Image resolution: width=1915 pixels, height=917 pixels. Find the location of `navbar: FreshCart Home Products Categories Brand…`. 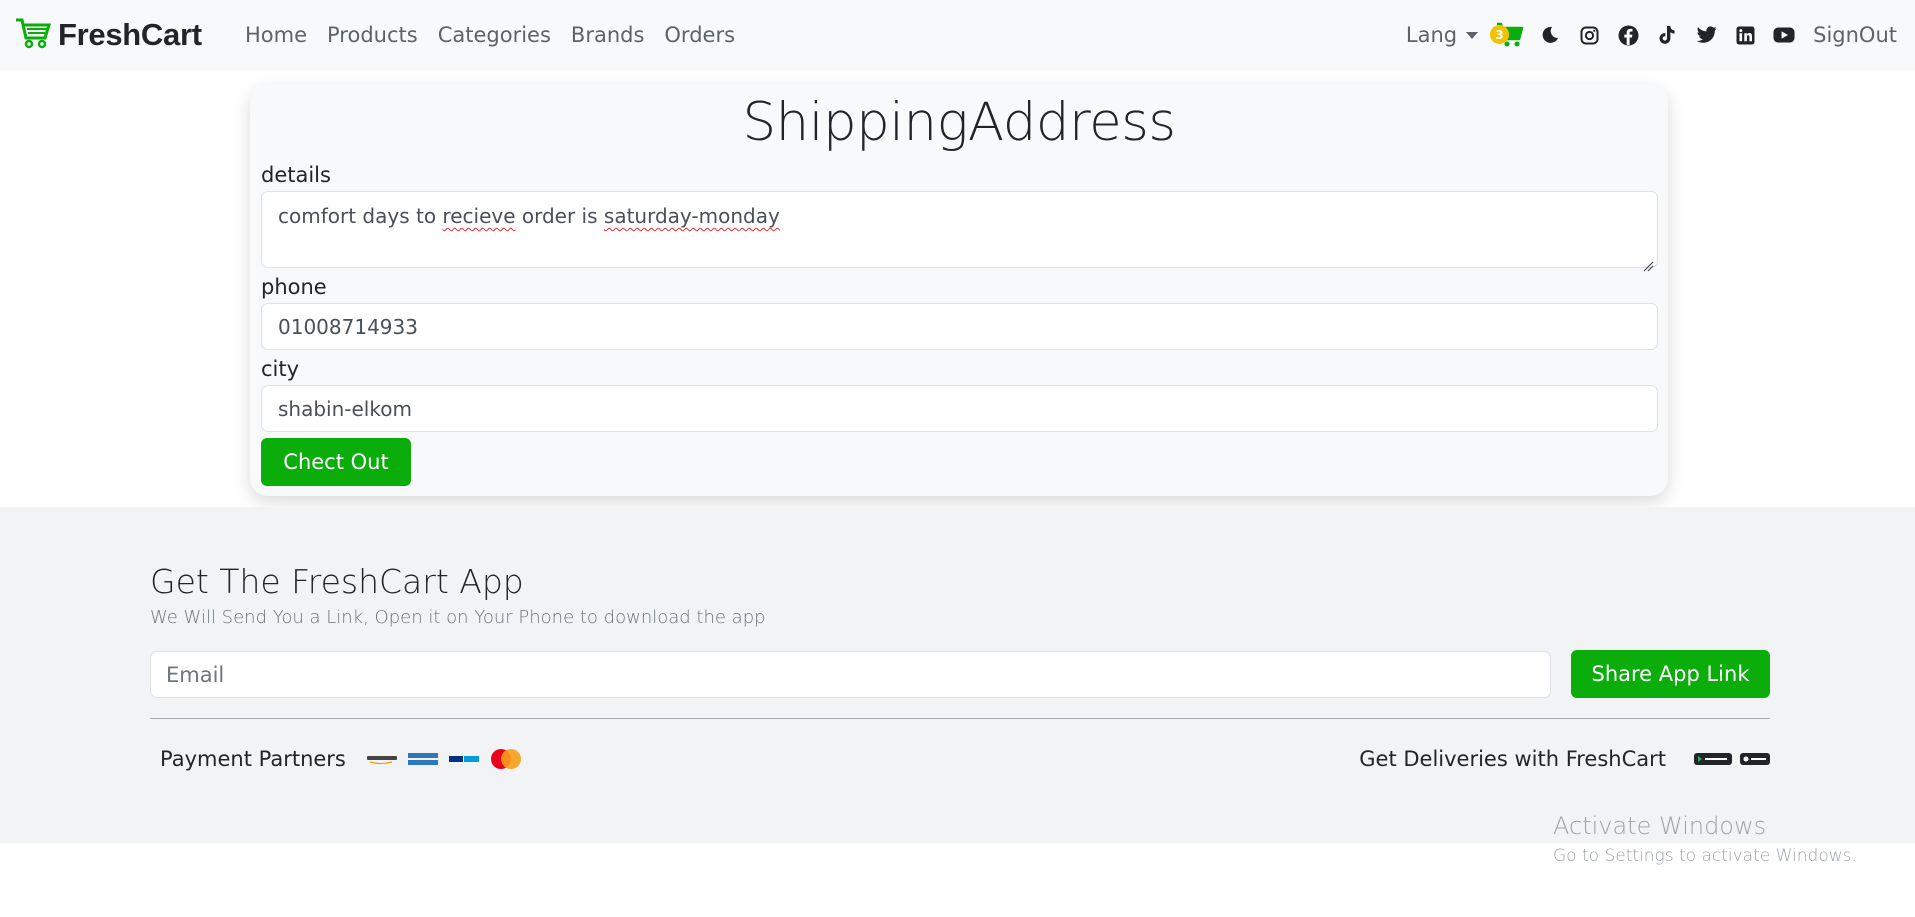

navbar: FreshCart Home Products Categories Brand… is located at coordinates (957, 35).